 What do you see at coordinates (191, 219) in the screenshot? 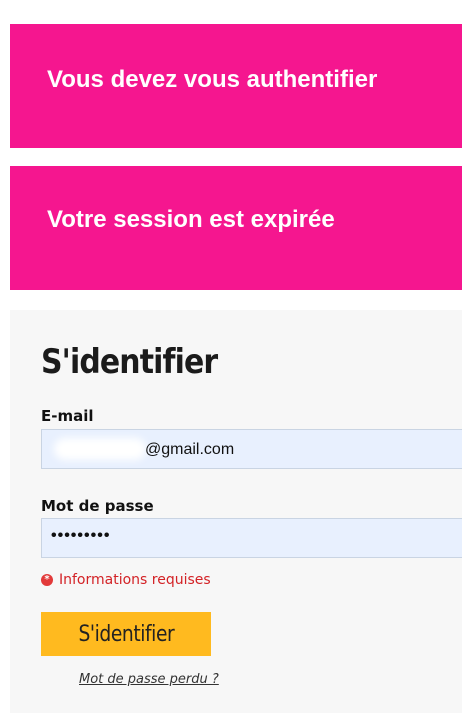
I see `session-expired-text: Votre session est expirée` at bounding box center [191, 219].